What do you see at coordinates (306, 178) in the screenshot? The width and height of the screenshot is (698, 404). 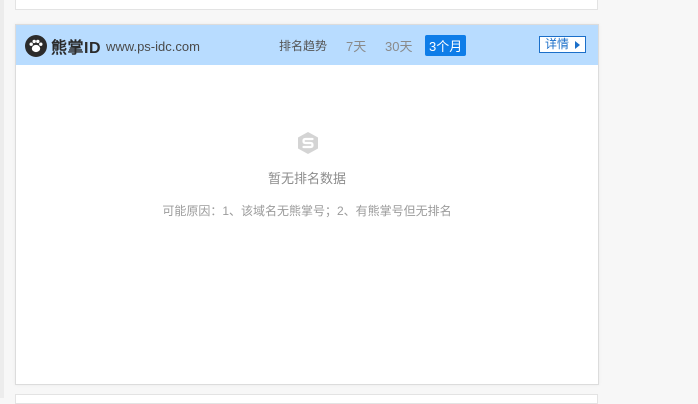 I see `empty-state-title: 暂无排名数据` at bounding box center [306, 178].